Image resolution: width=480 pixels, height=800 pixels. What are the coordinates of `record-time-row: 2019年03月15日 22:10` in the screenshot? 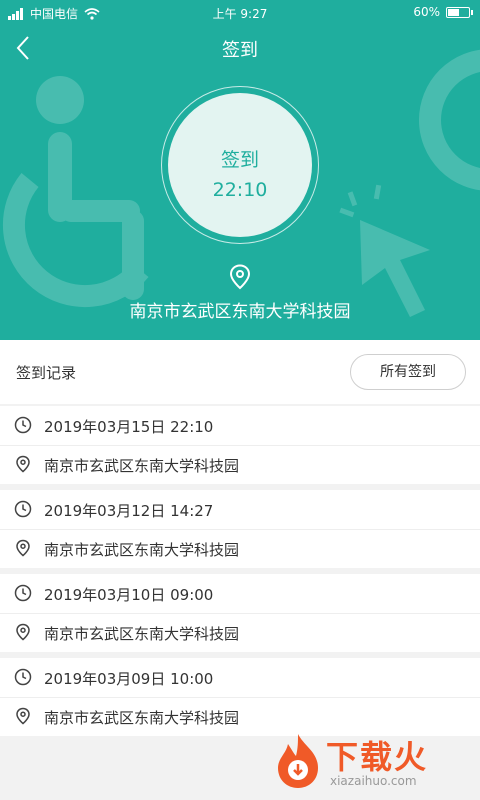 It's located at (240, 426).